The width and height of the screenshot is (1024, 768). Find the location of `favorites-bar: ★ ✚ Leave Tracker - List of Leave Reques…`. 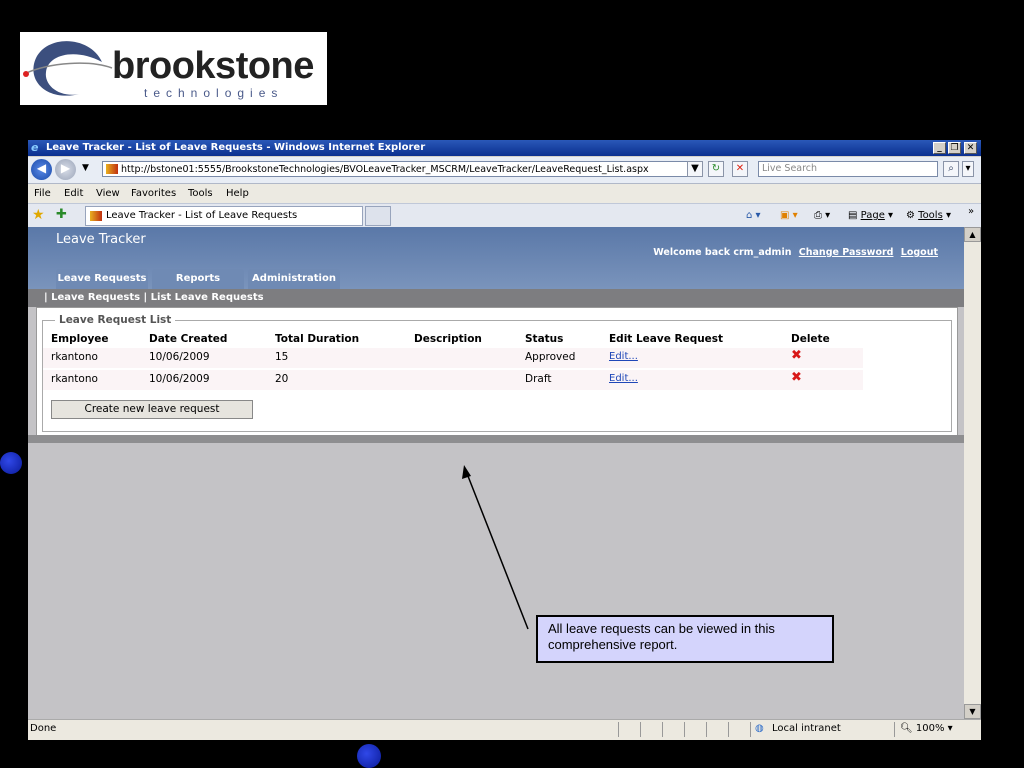

favorites-bar: ★ ✚ Leave Tracker - List of Leave Reques… is located at coordinates (504, 215).